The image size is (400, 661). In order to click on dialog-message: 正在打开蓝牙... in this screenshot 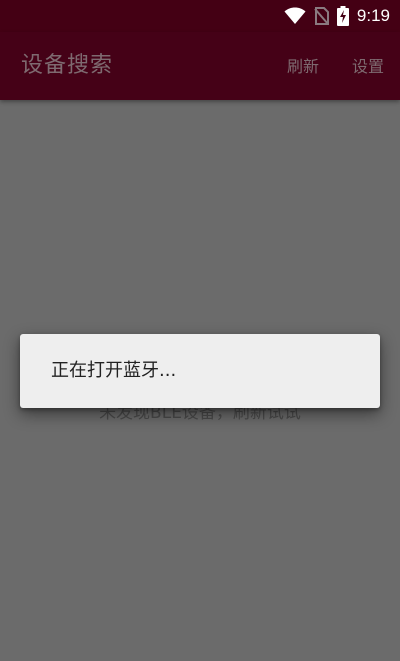, I will do `click(114, 370)`.